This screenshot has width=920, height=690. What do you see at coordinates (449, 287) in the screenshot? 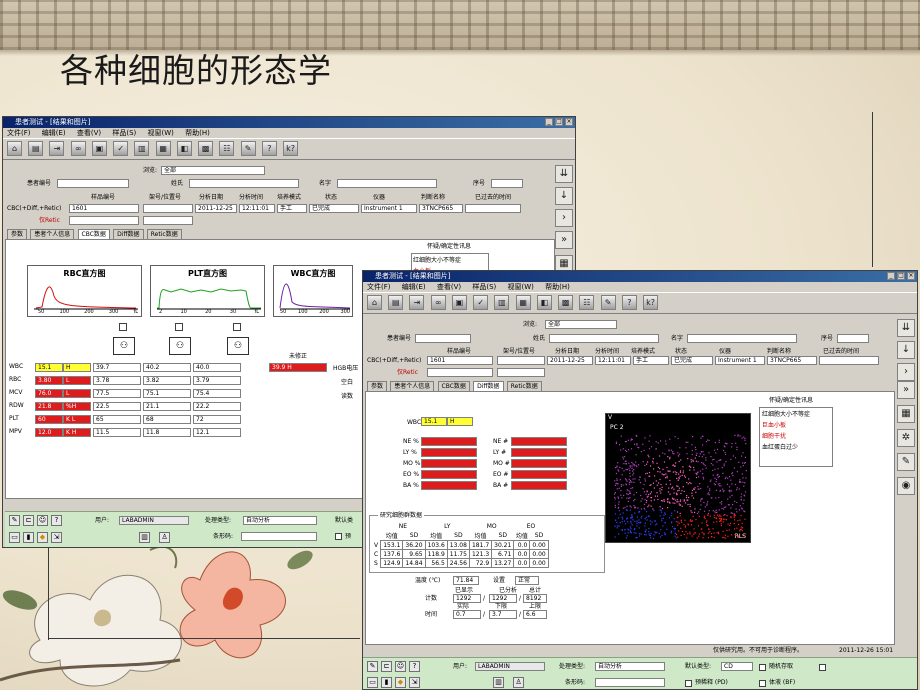
I see `menu-view: 查看(V)` at bounding box center [449, 287].